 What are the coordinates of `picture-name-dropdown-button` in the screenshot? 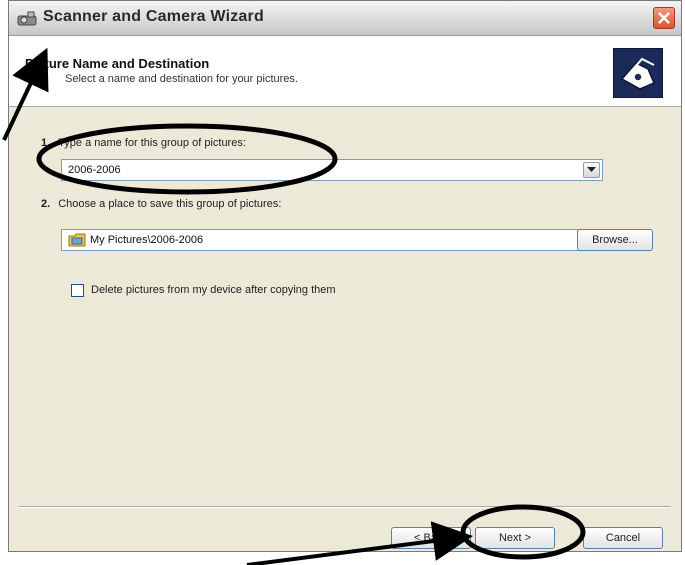 It's located at (591, 170).